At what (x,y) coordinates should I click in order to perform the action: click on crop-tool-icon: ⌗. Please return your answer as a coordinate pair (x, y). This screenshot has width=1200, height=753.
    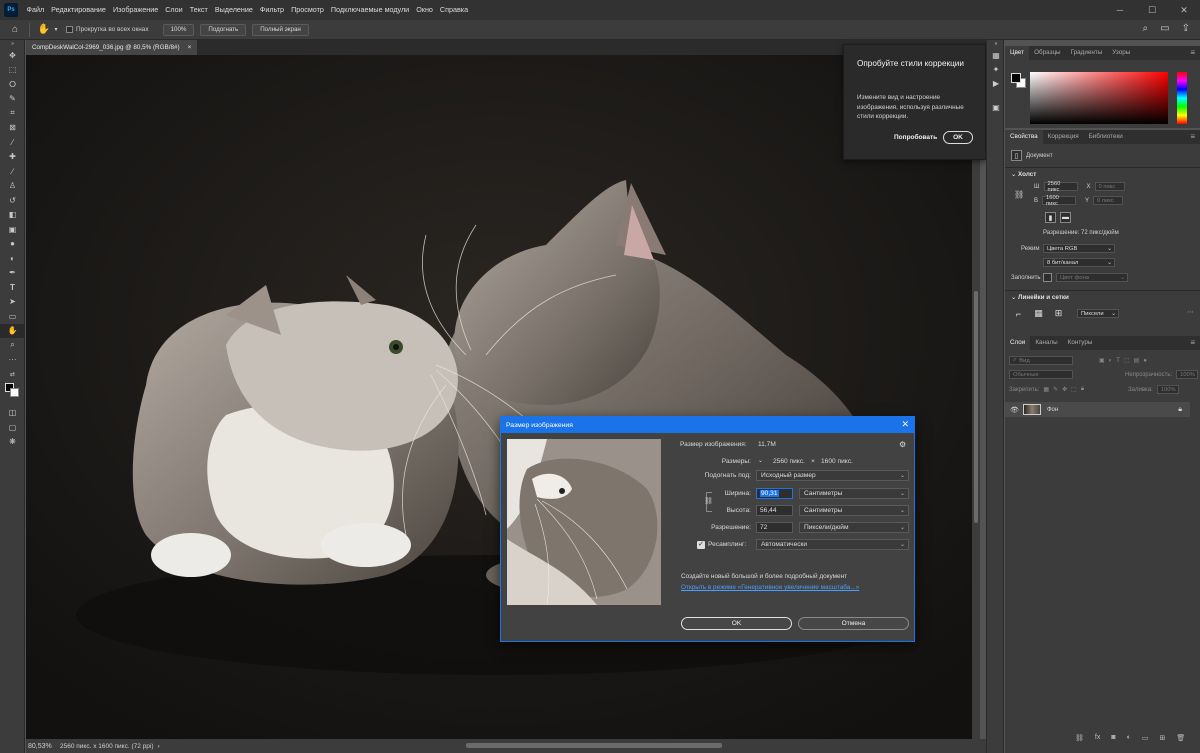
    Looking at the image, I should click on (12, 113).